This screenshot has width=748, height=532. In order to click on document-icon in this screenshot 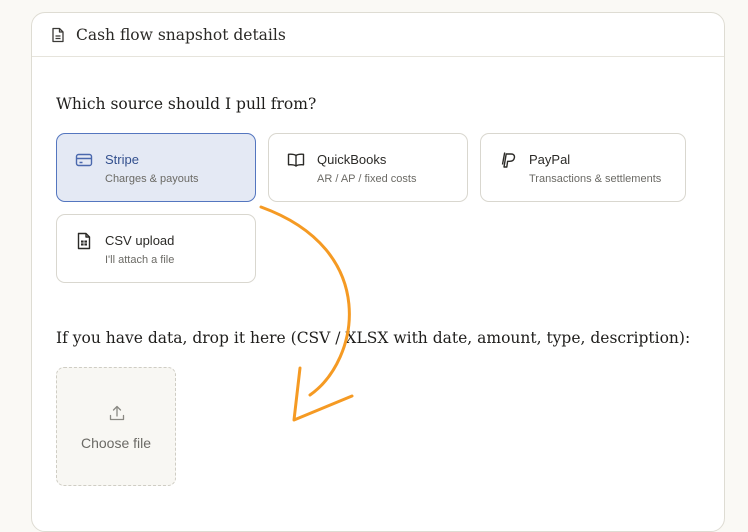, I will do `click(58, 35)`.